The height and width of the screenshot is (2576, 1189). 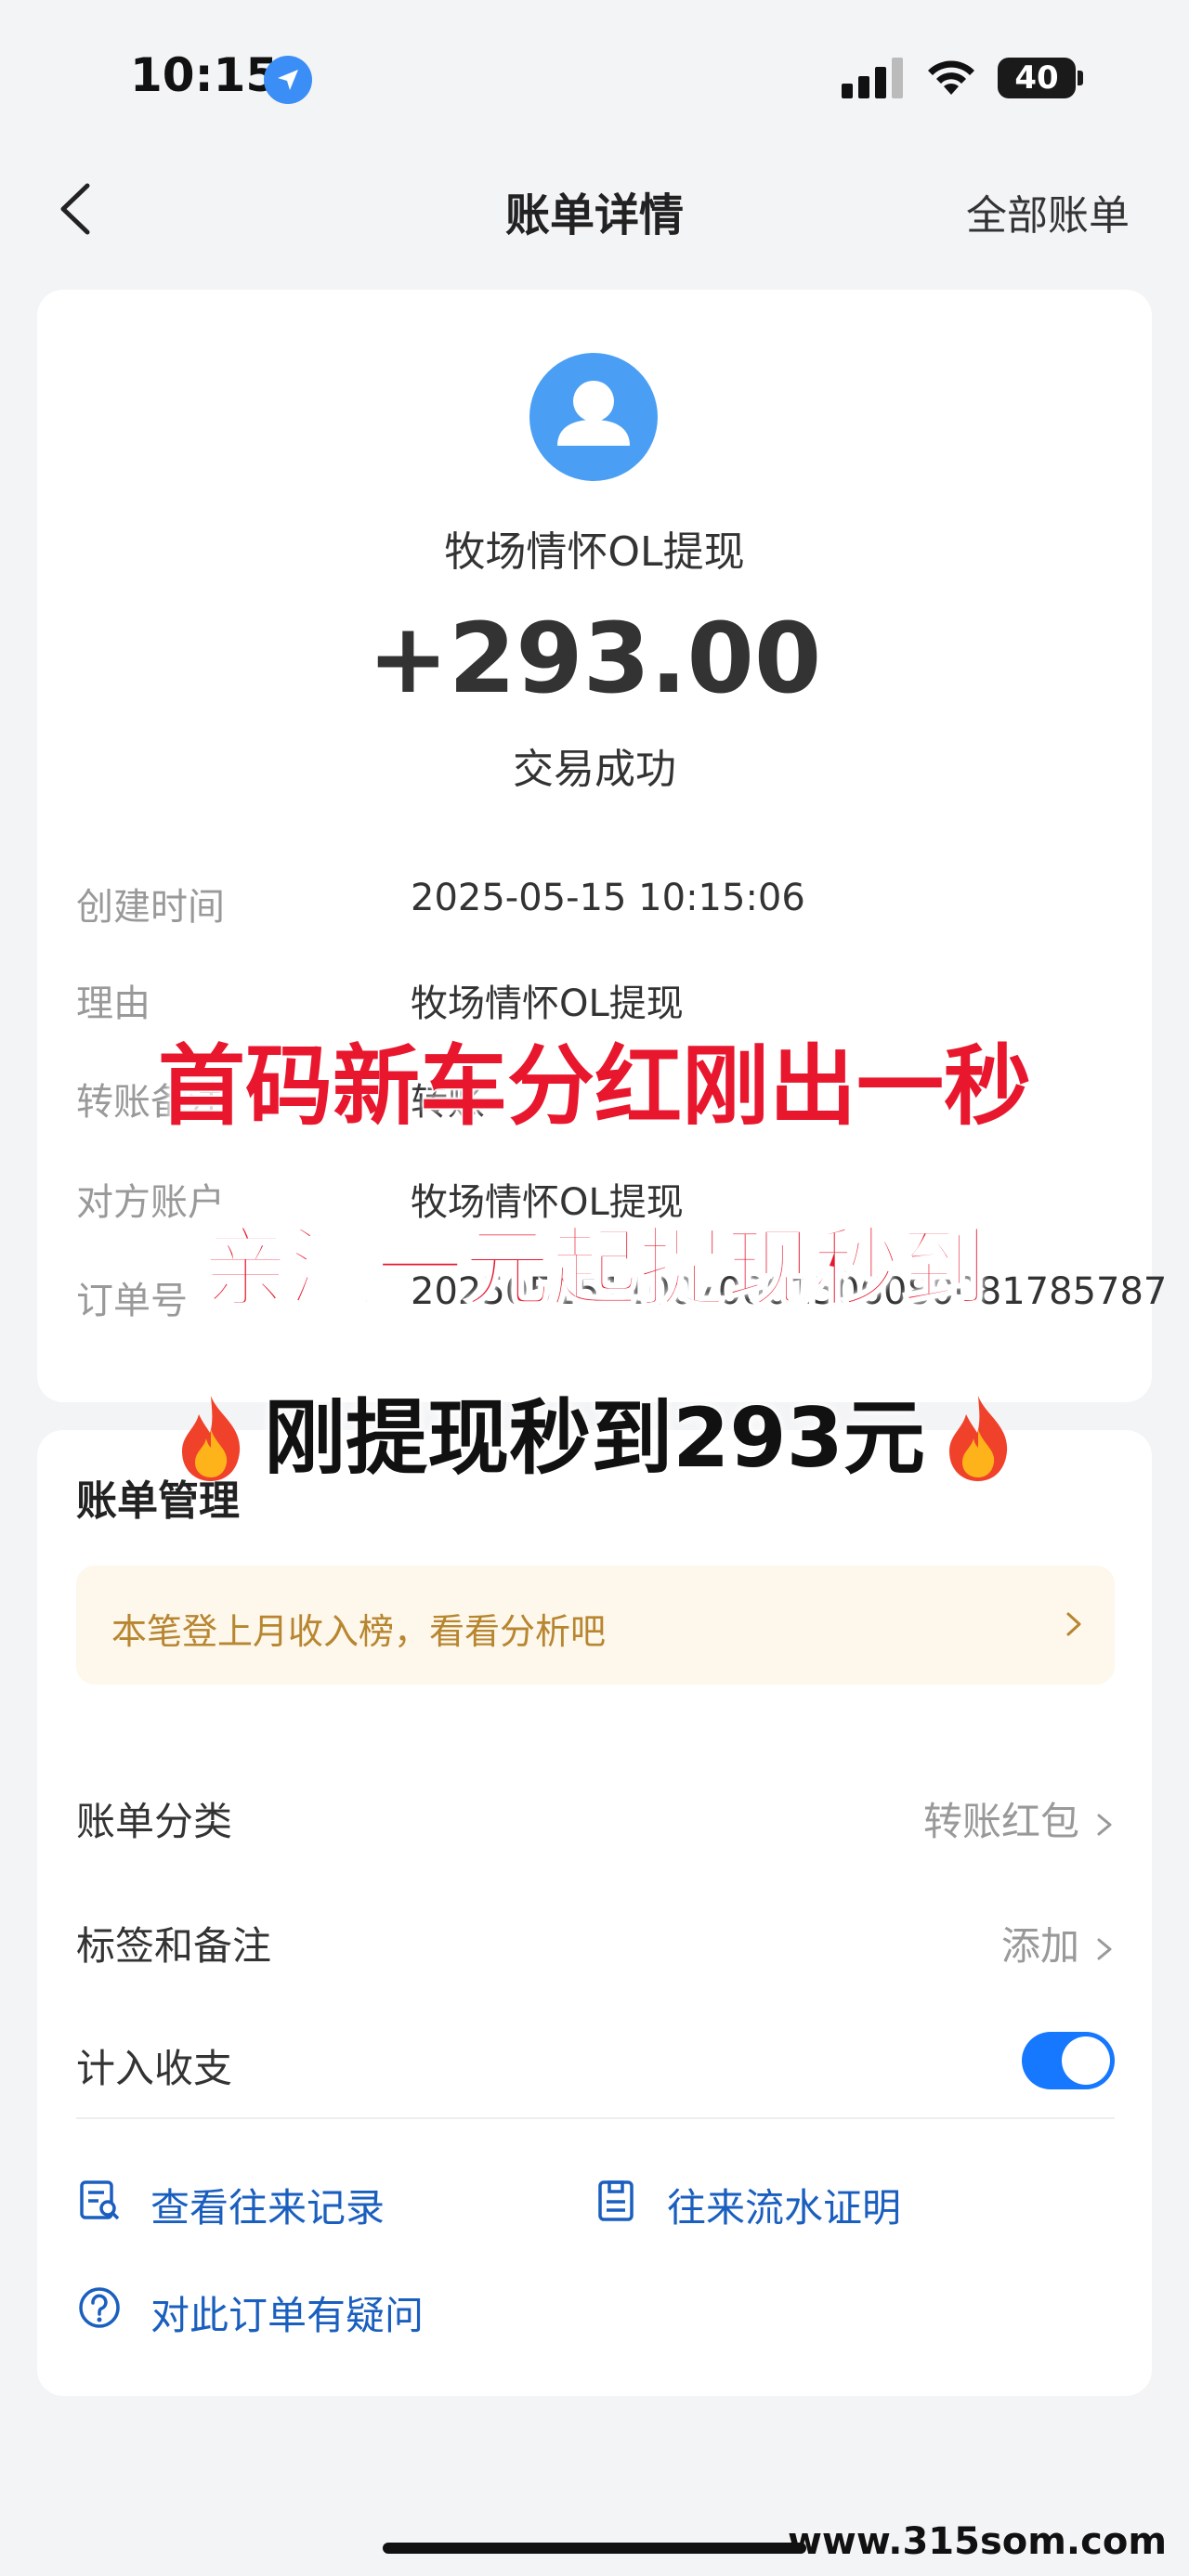 I want to click on view-records-link: 查看往来记录, so click(x=267, y=2205).